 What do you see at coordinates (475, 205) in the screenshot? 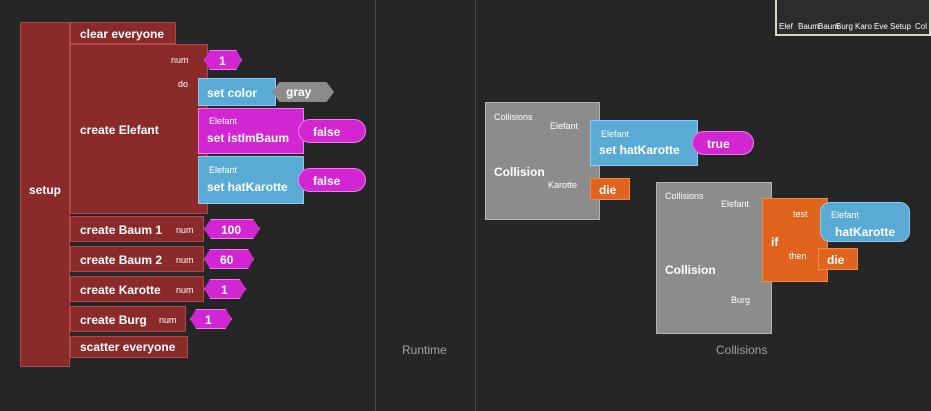
I see `pane-divider-right` at bounding box center [475, 205].